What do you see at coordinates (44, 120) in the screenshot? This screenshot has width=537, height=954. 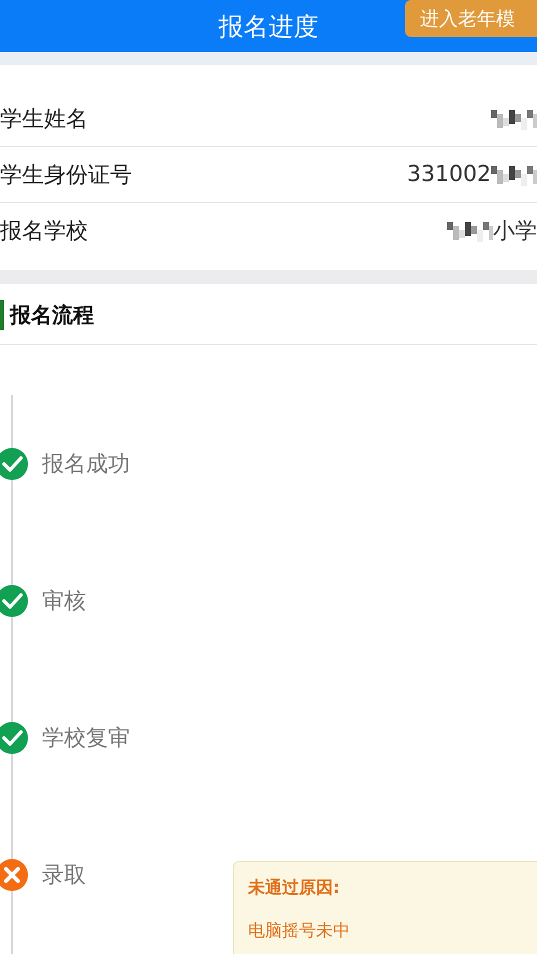 I see `field-label: 学生姓名` at bounding box center [44, 120].